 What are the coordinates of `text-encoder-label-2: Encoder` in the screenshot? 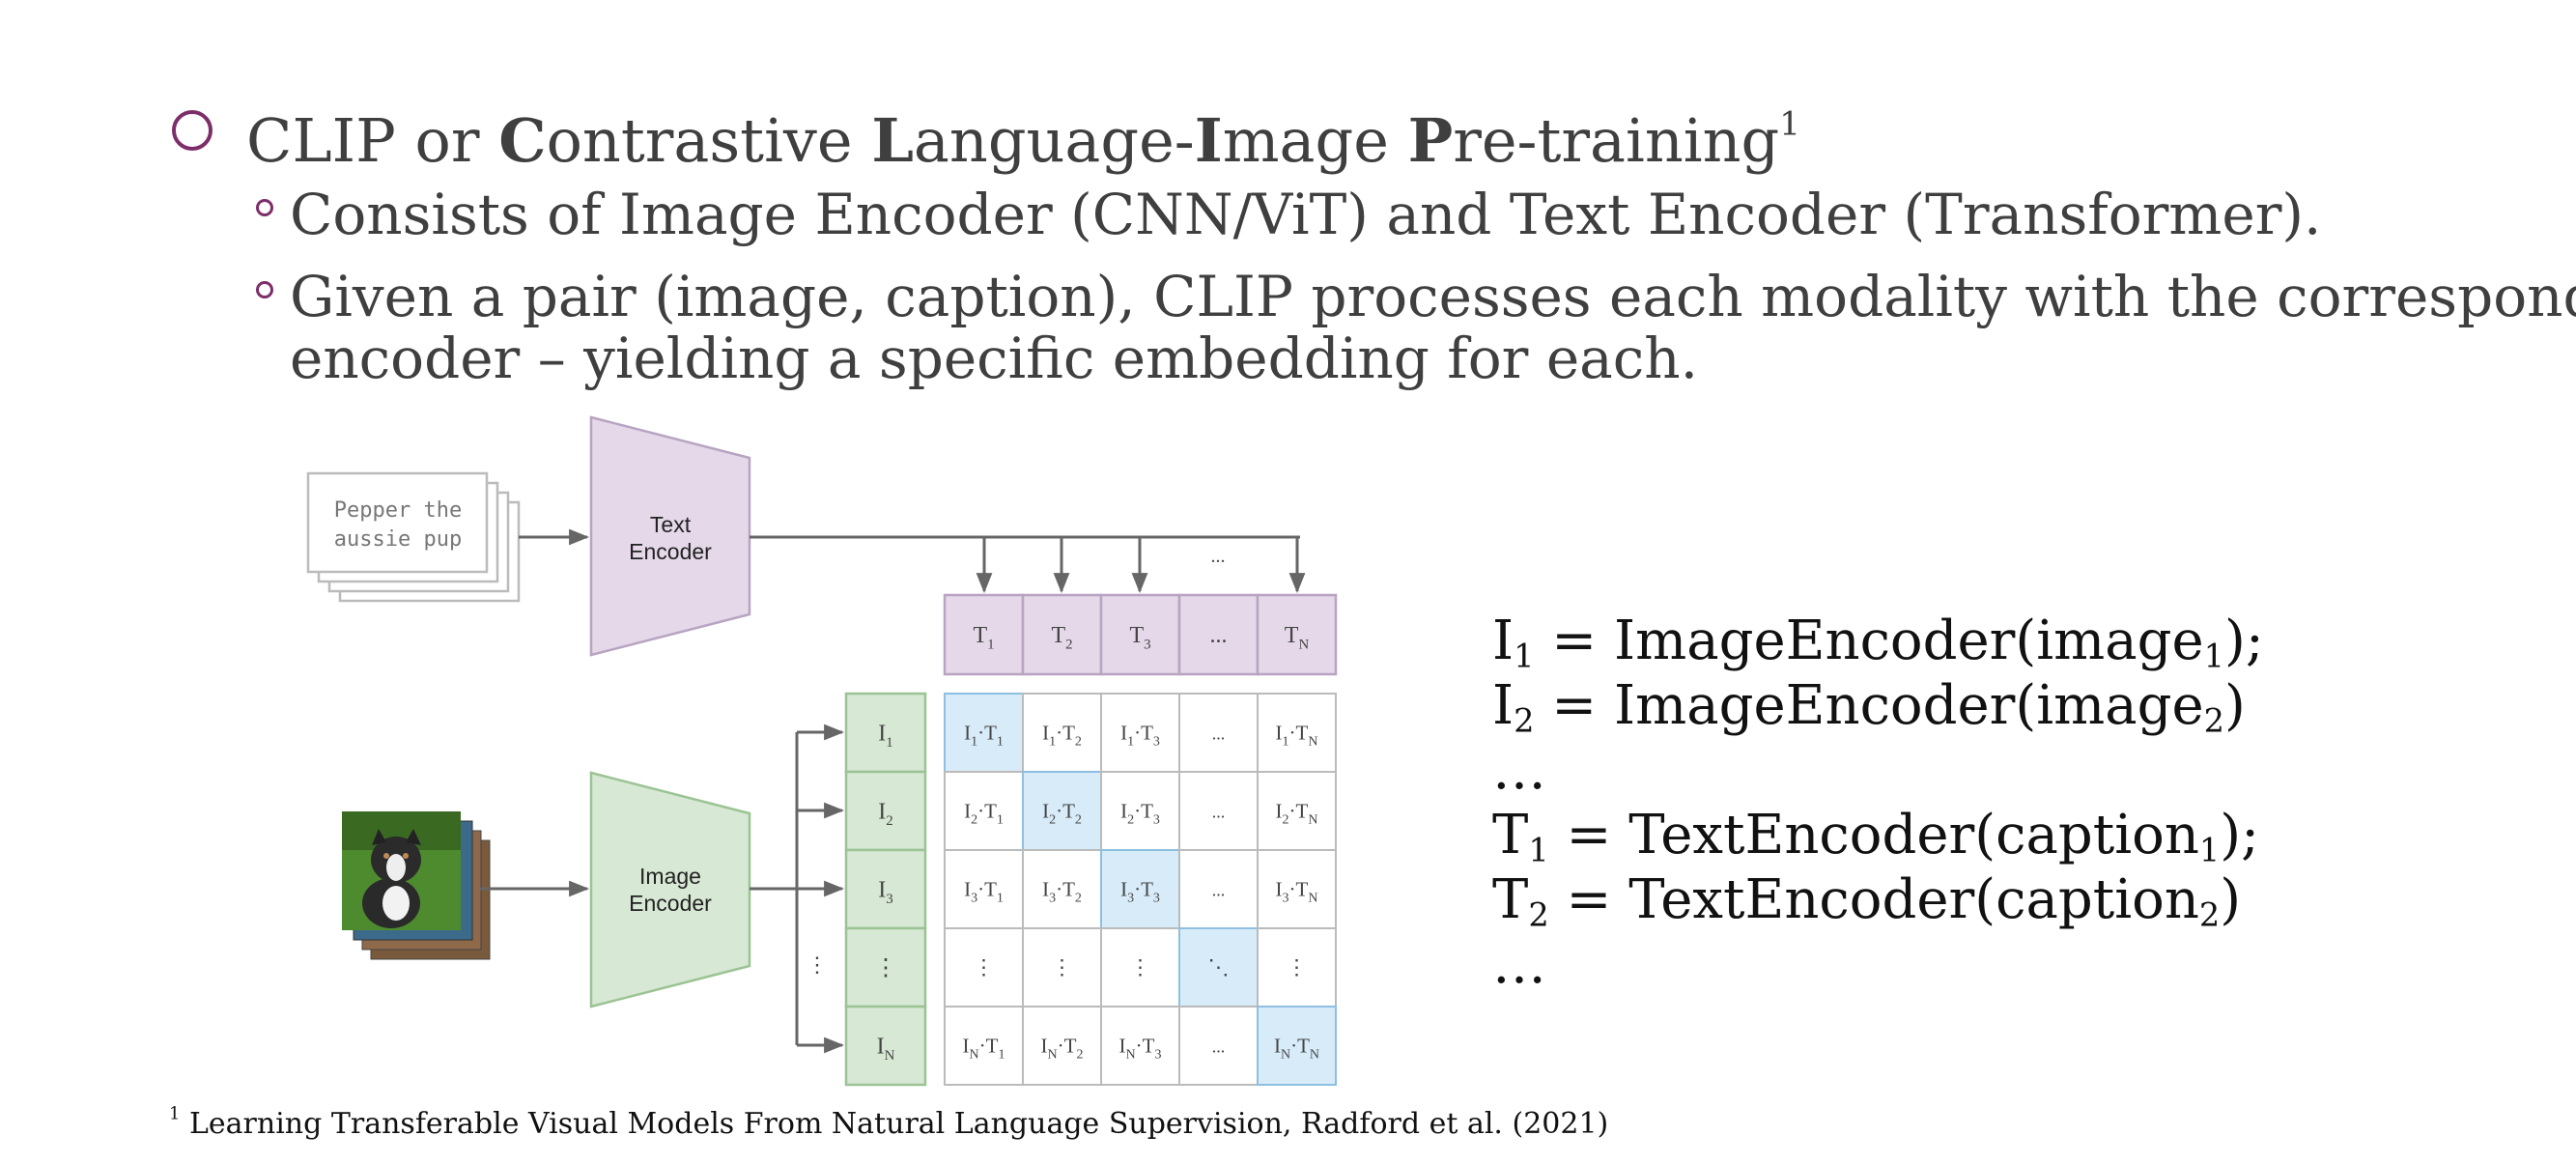 It's located at (670, 551).